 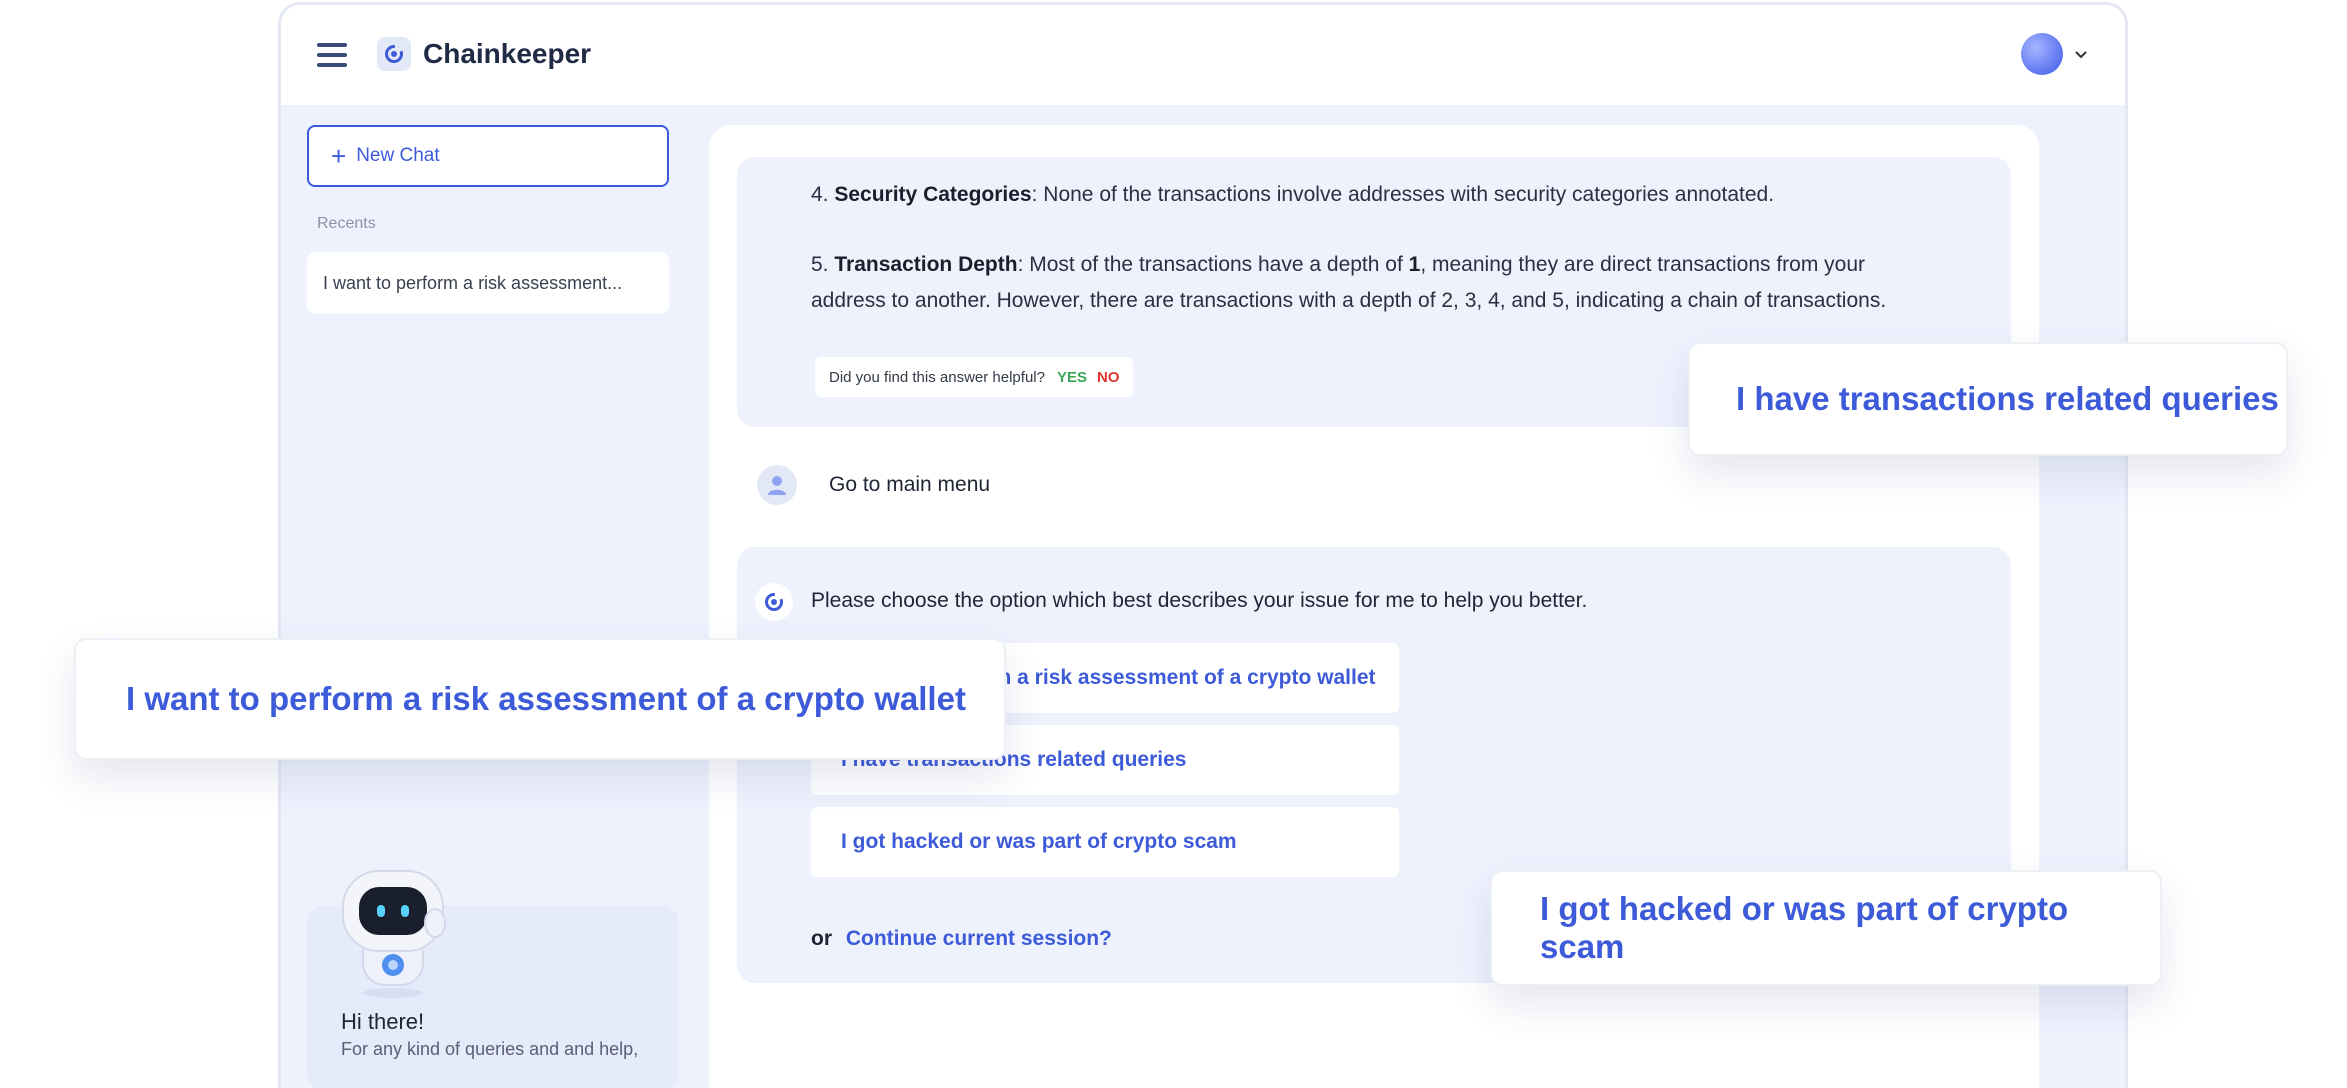 I want to click on plus-icon: +, so click(x=339, y=156).